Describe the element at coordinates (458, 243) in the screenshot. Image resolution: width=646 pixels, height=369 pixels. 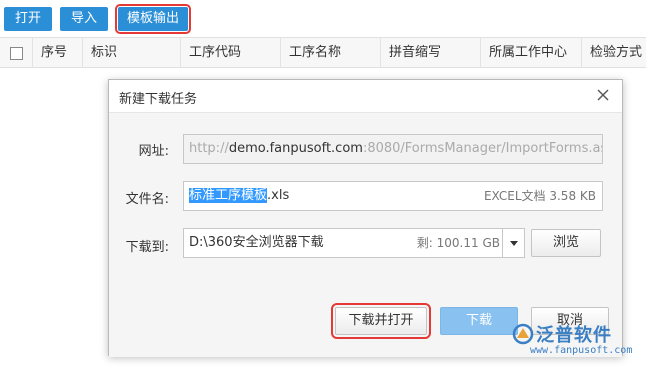
I see `free-space: 剩: 100.11 GB` at that location.